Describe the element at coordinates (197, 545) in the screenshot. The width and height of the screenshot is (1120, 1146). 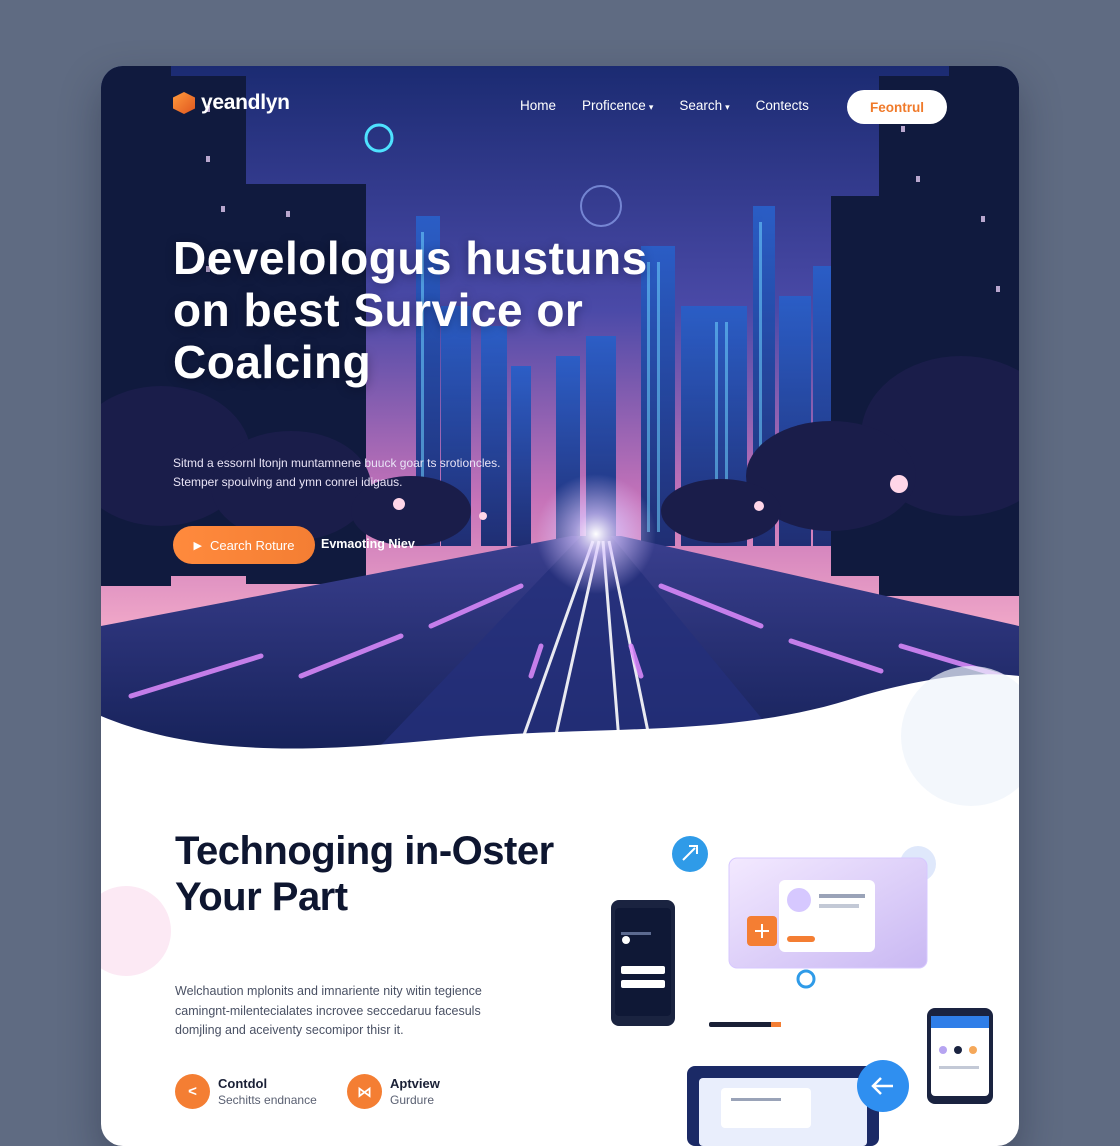
I see `play-icon: ▶` at that location.